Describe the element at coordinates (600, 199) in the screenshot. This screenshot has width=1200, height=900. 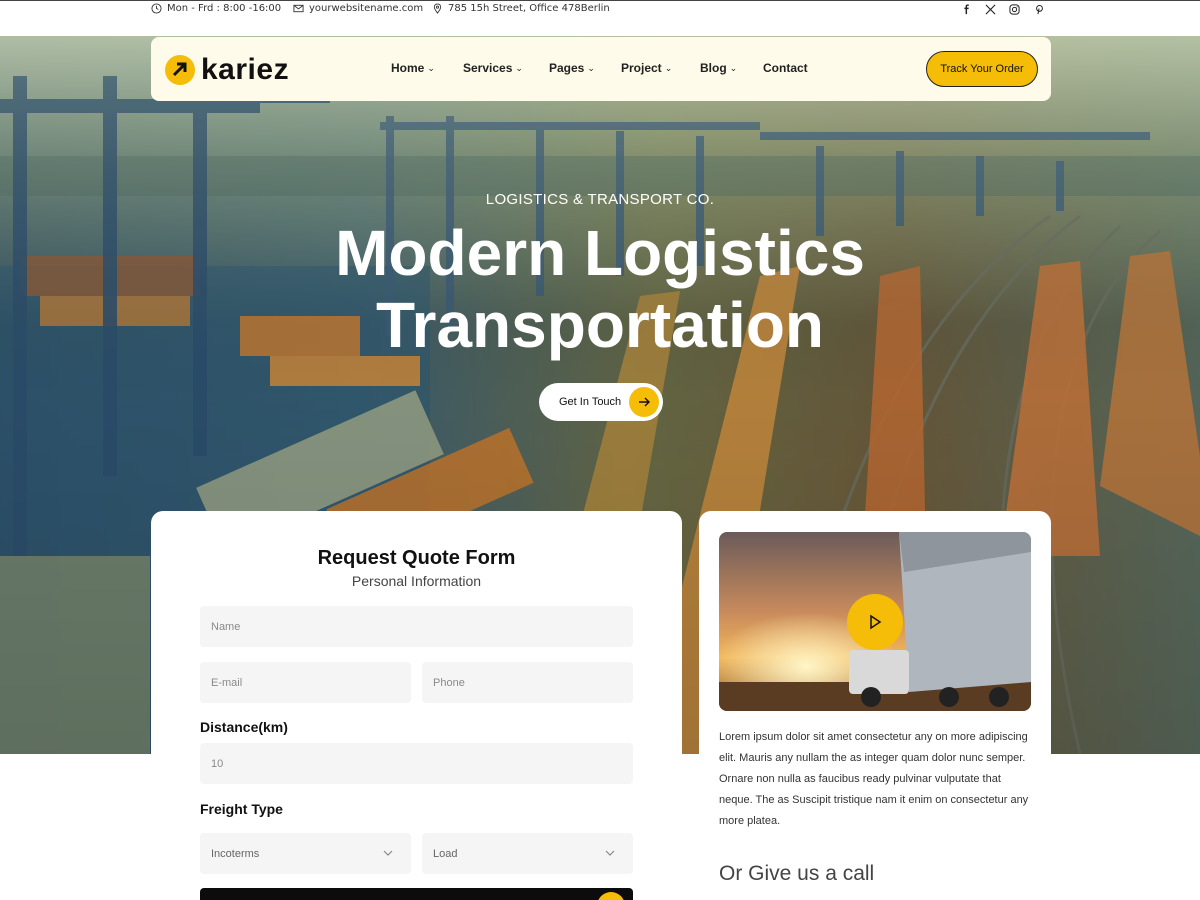
I see `hero-subtitle: LOGISTICS & TRANSPORT CO.` at that location.